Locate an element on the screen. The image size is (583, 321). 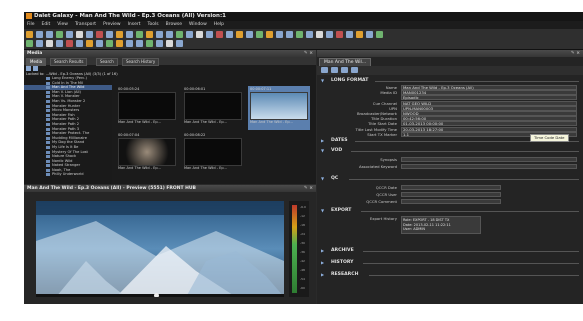
list-view-icon is located at coordinates (35, 68).